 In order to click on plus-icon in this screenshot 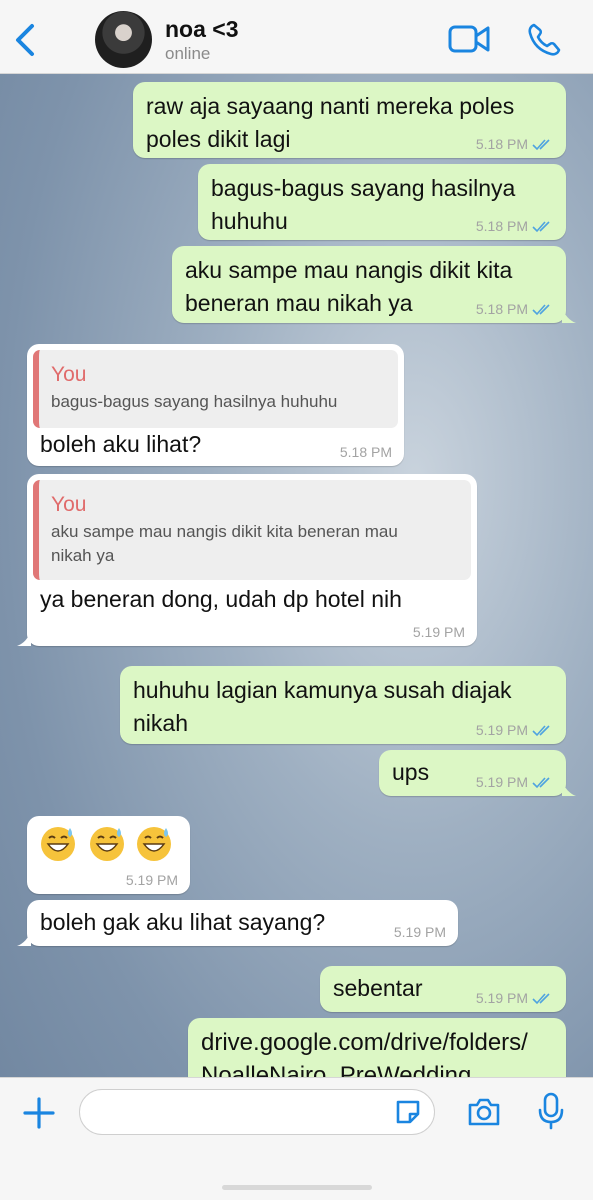, I will do `click(39, 1113)`.